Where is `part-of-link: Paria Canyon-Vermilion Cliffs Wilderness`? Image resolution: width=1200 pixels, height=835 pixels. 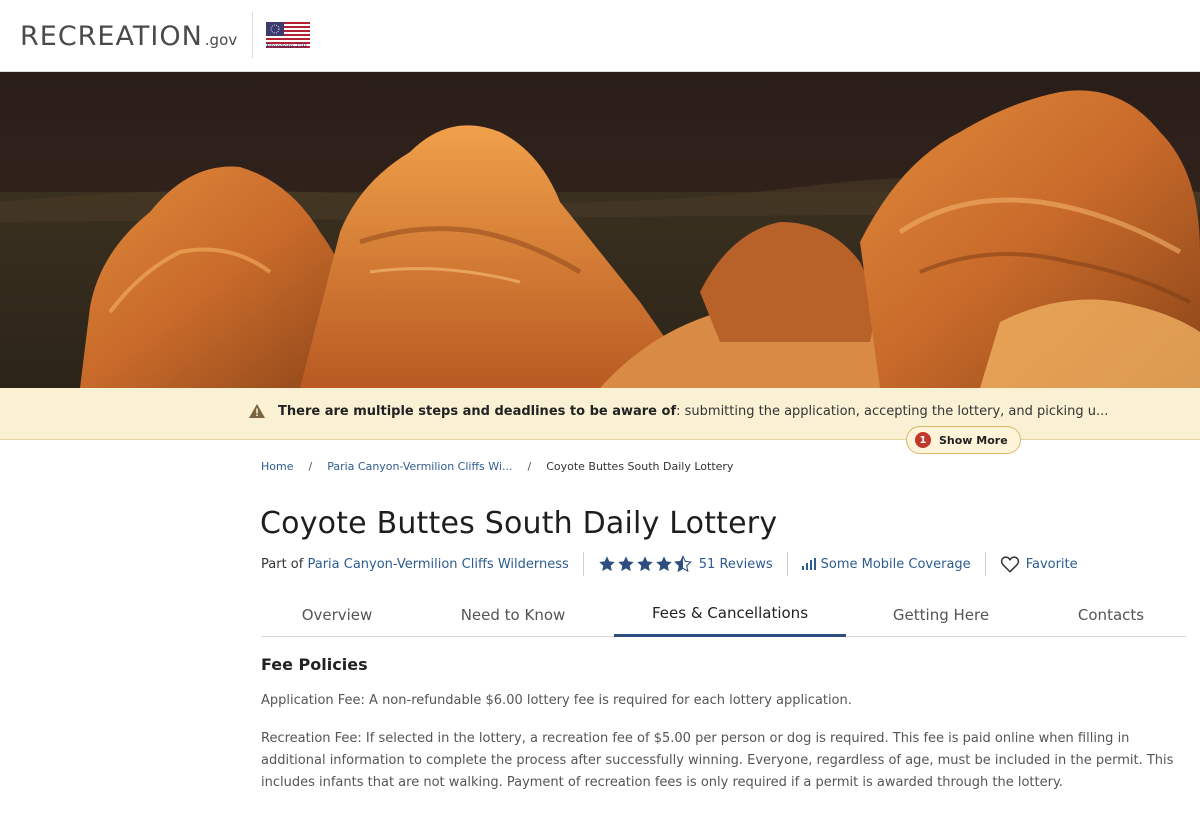 part-of-link: Paria Canyon-Vermilion Cliffs Wilderness is located at coordinates (437, 564).